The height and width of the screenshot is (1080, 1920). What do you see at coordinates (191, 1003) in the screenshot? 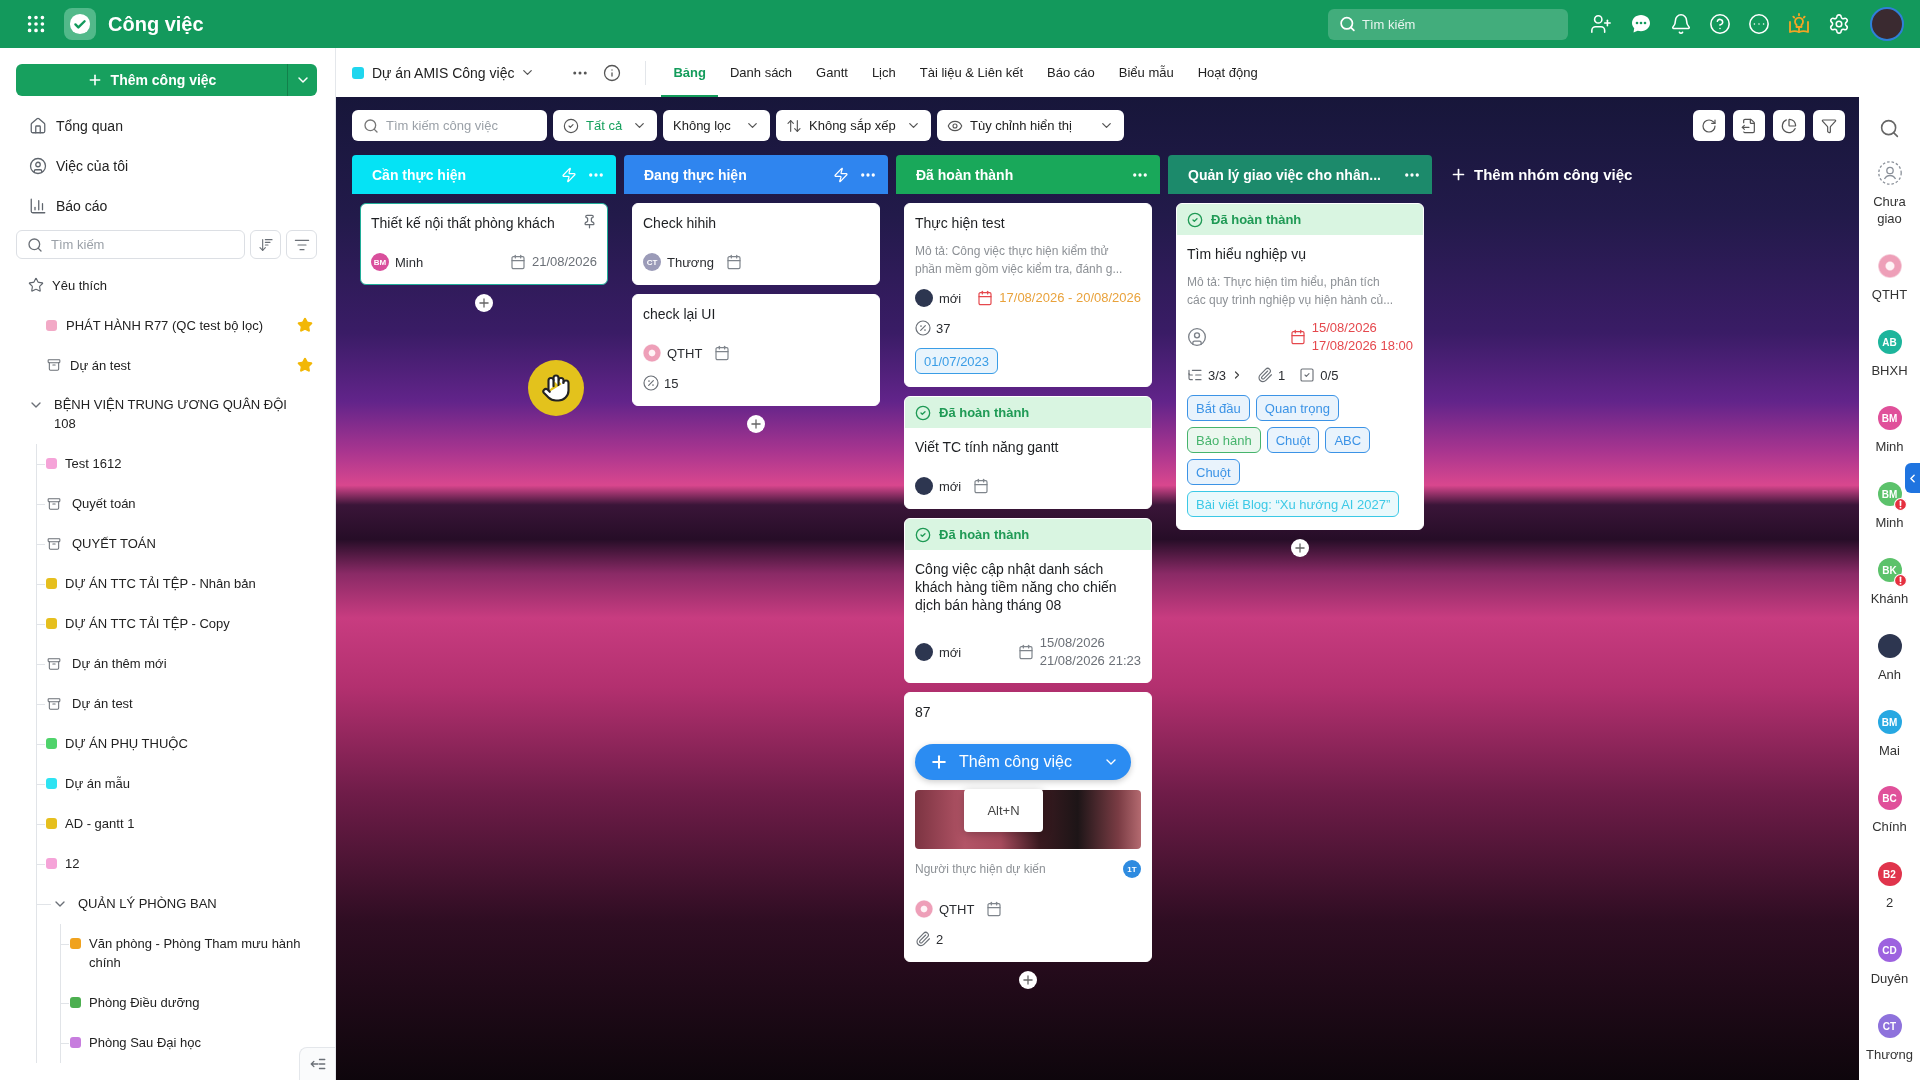
I see `project-tree-item: Phòng Điều dưỡng` at bounding box center [191, 1003].